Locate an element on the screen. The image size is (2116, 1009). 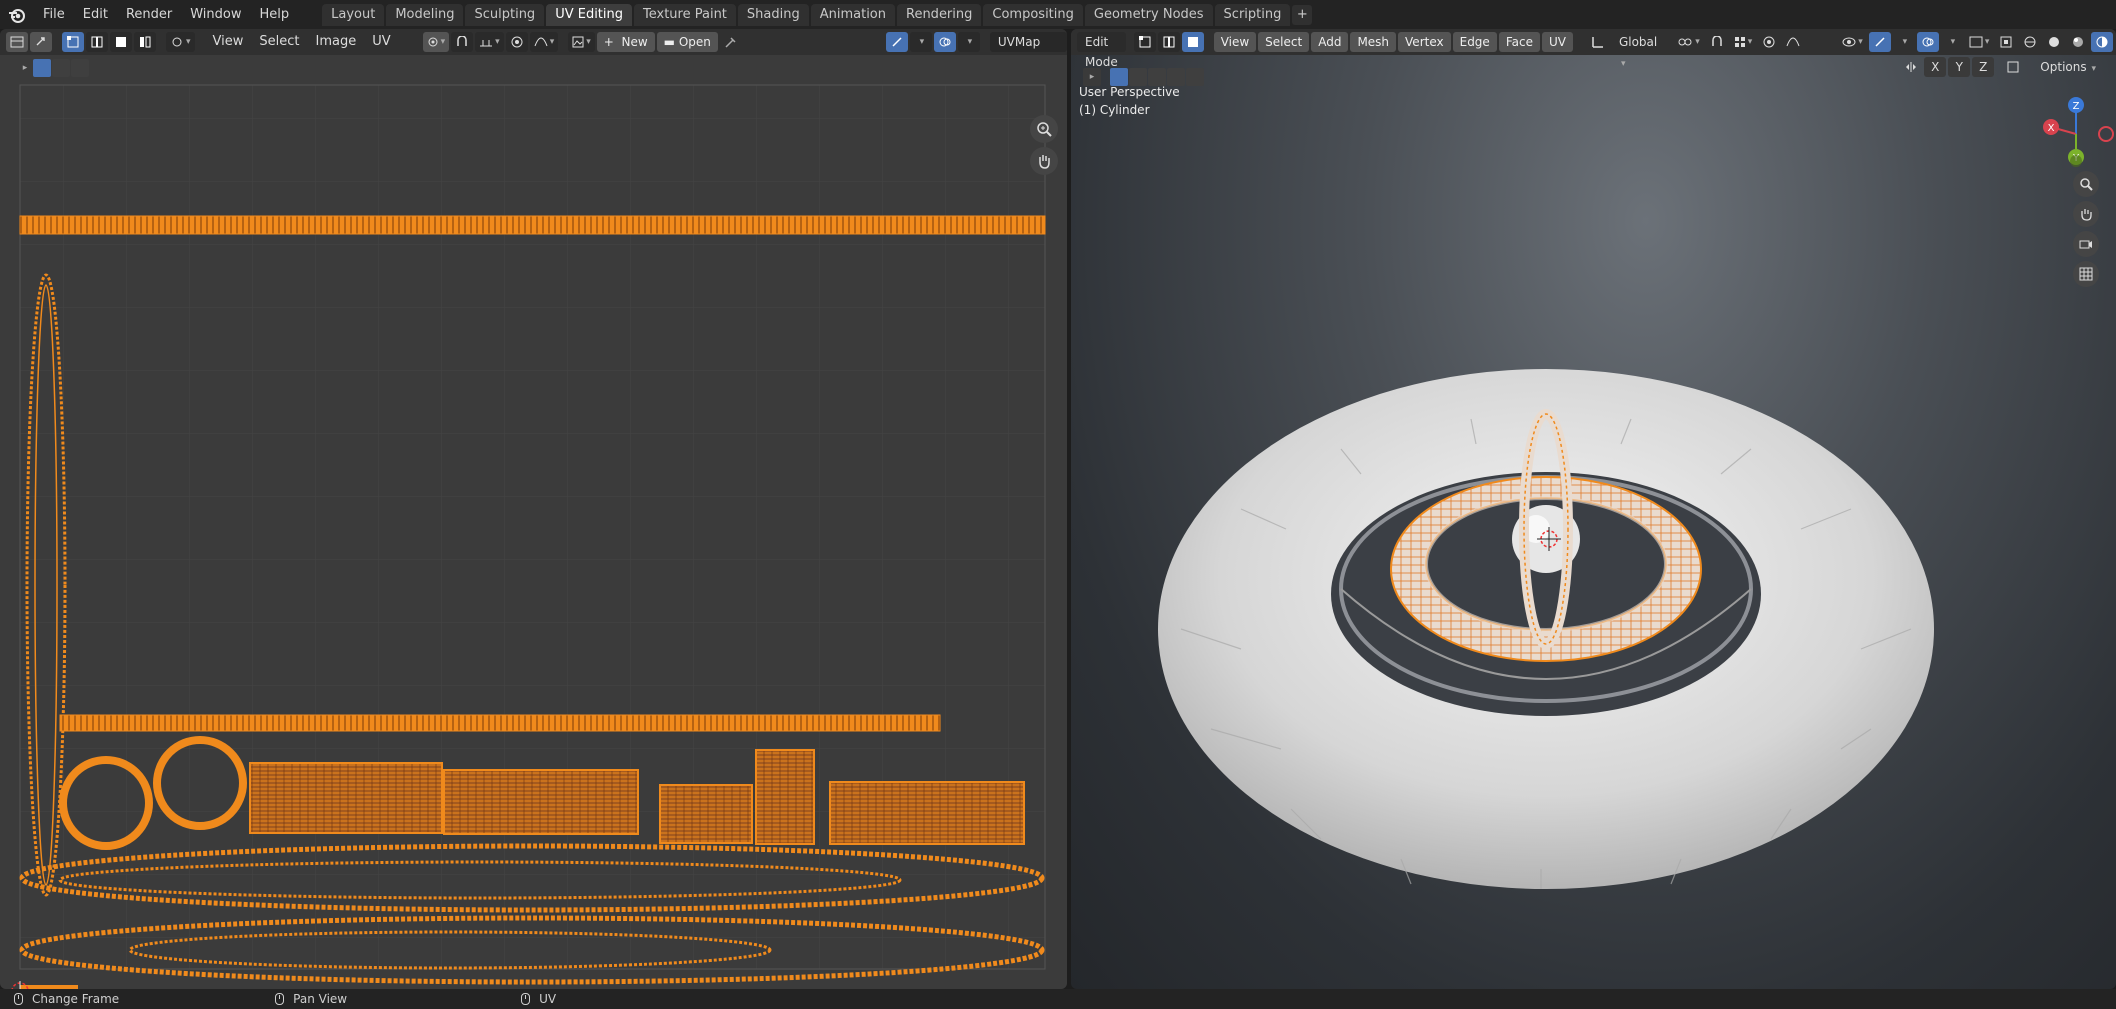
open-image-button: ▬ Open is located at coordinates (687, 42).